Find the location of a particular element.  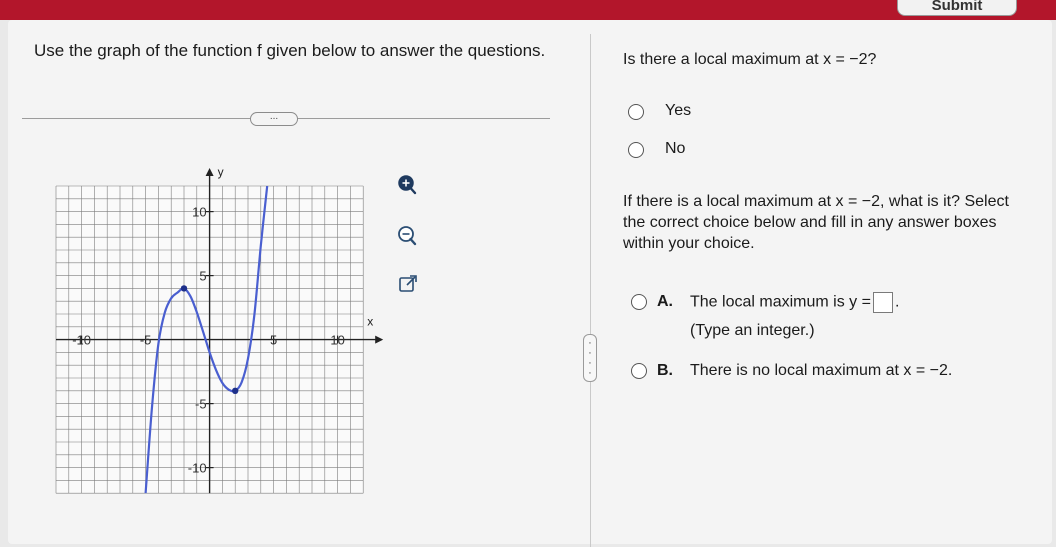

option-a-period: . is located at coordinates (897, 302).